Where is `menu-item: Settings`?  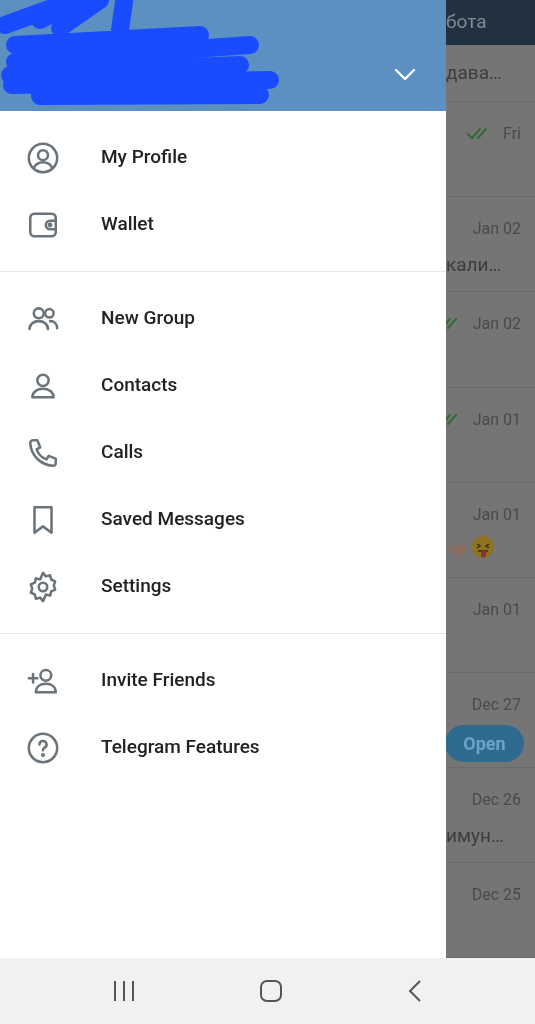 menu-item: Settings is located at coordinates (223, 586).